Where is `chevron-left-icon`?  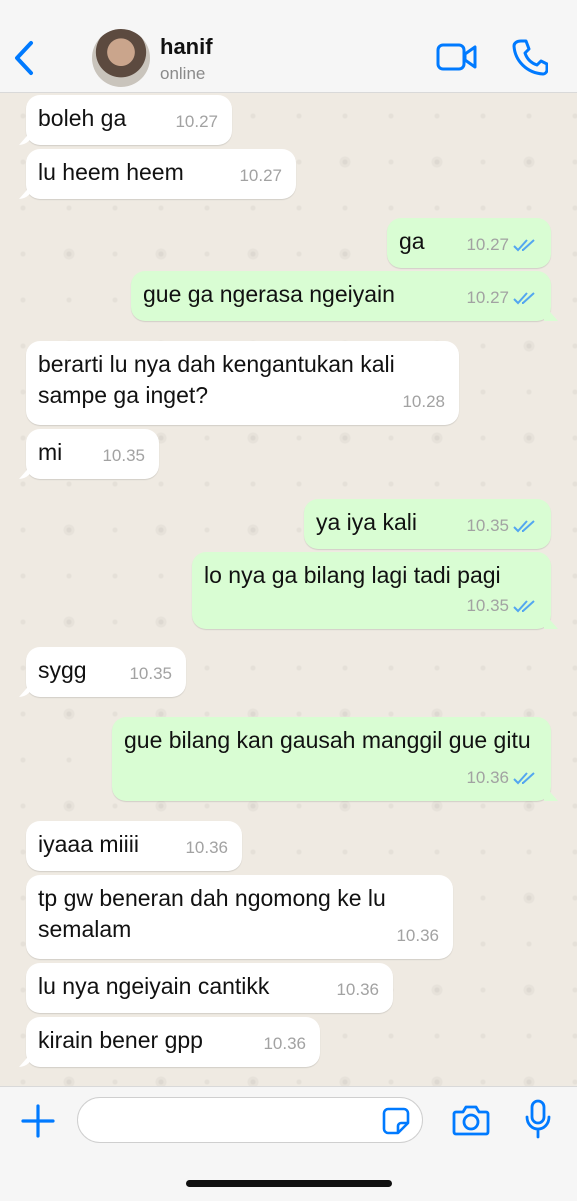 chevron-left-icon is located at coordinates (24, 58).